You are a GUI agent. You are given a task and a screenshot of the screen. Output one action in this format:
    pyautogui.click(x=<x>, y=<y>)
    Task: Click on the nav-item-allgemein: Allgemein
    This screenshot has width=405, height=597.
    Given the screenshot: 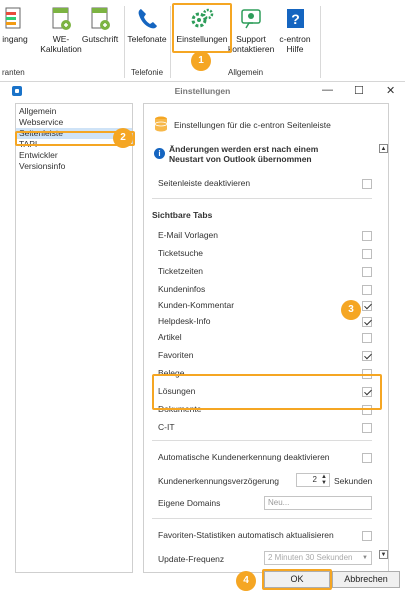 What is the action you would take?
    pyautogui.click(x=74, y=111)
    